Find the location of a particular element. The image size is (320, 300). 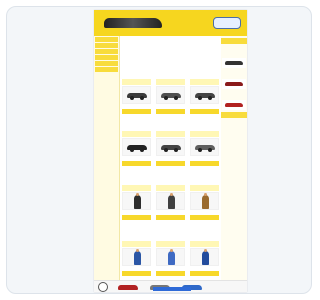

right-sidebar is located at coordinates (234, 164).